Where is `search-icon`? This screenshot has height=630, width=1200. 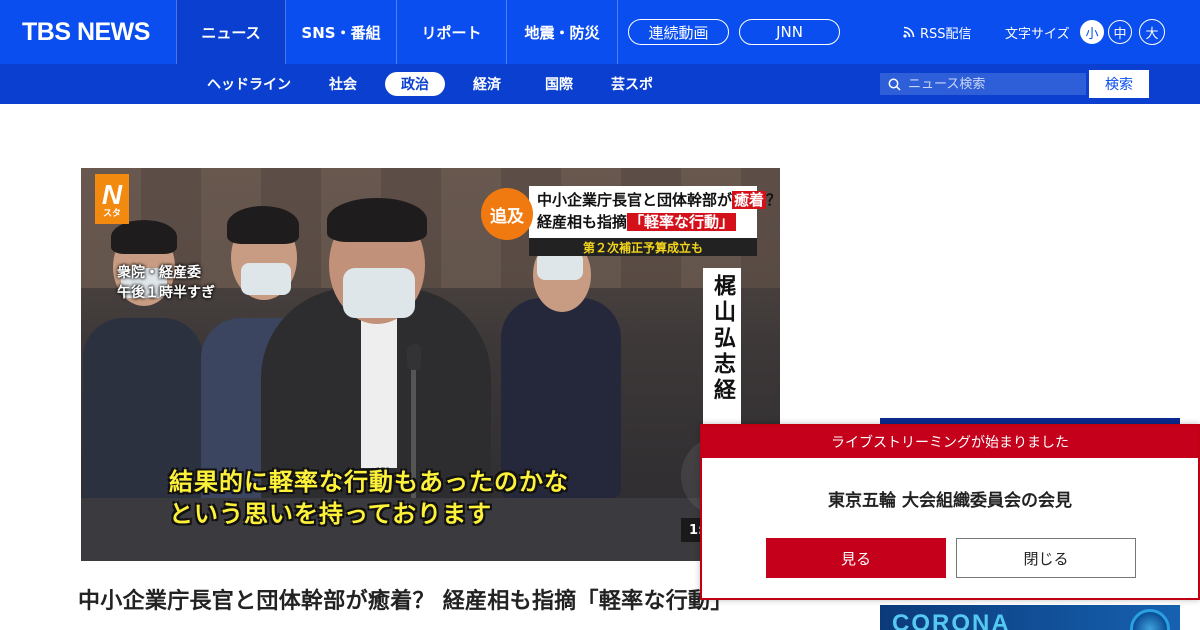 search-icon is located at coordinates (894, 84).